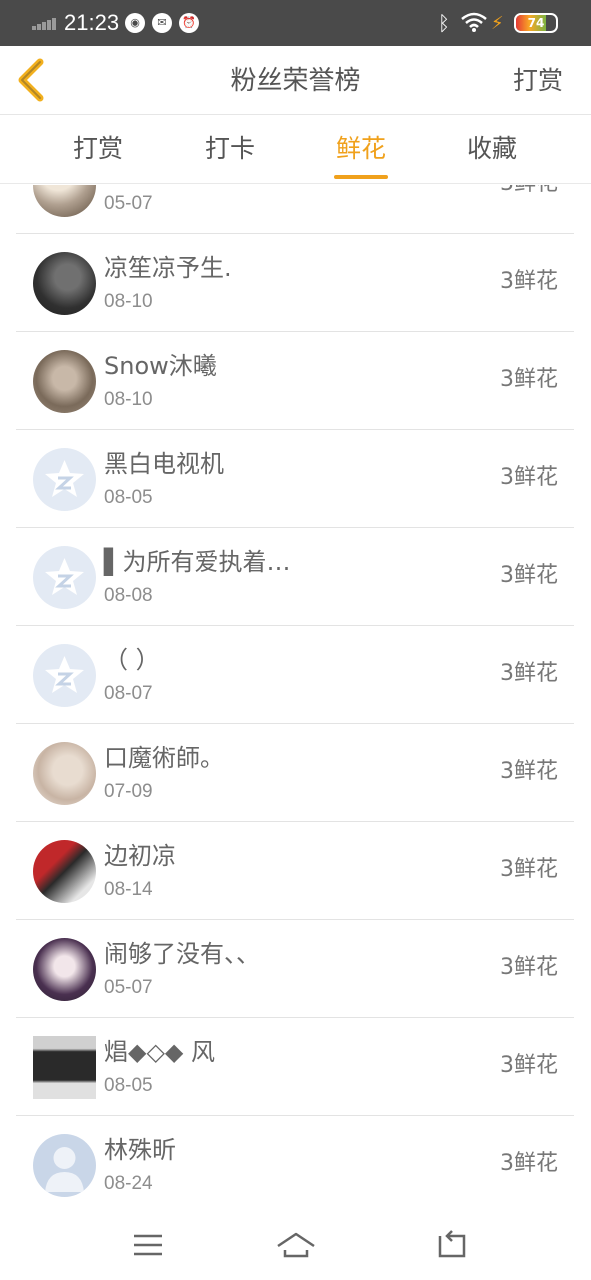 This screenshot has height=1280, width=591. What do you see at coordinates (361, 149) in the screenshot?
I see `tab-flowers: 鲜花` at bounding box center [361, 149].